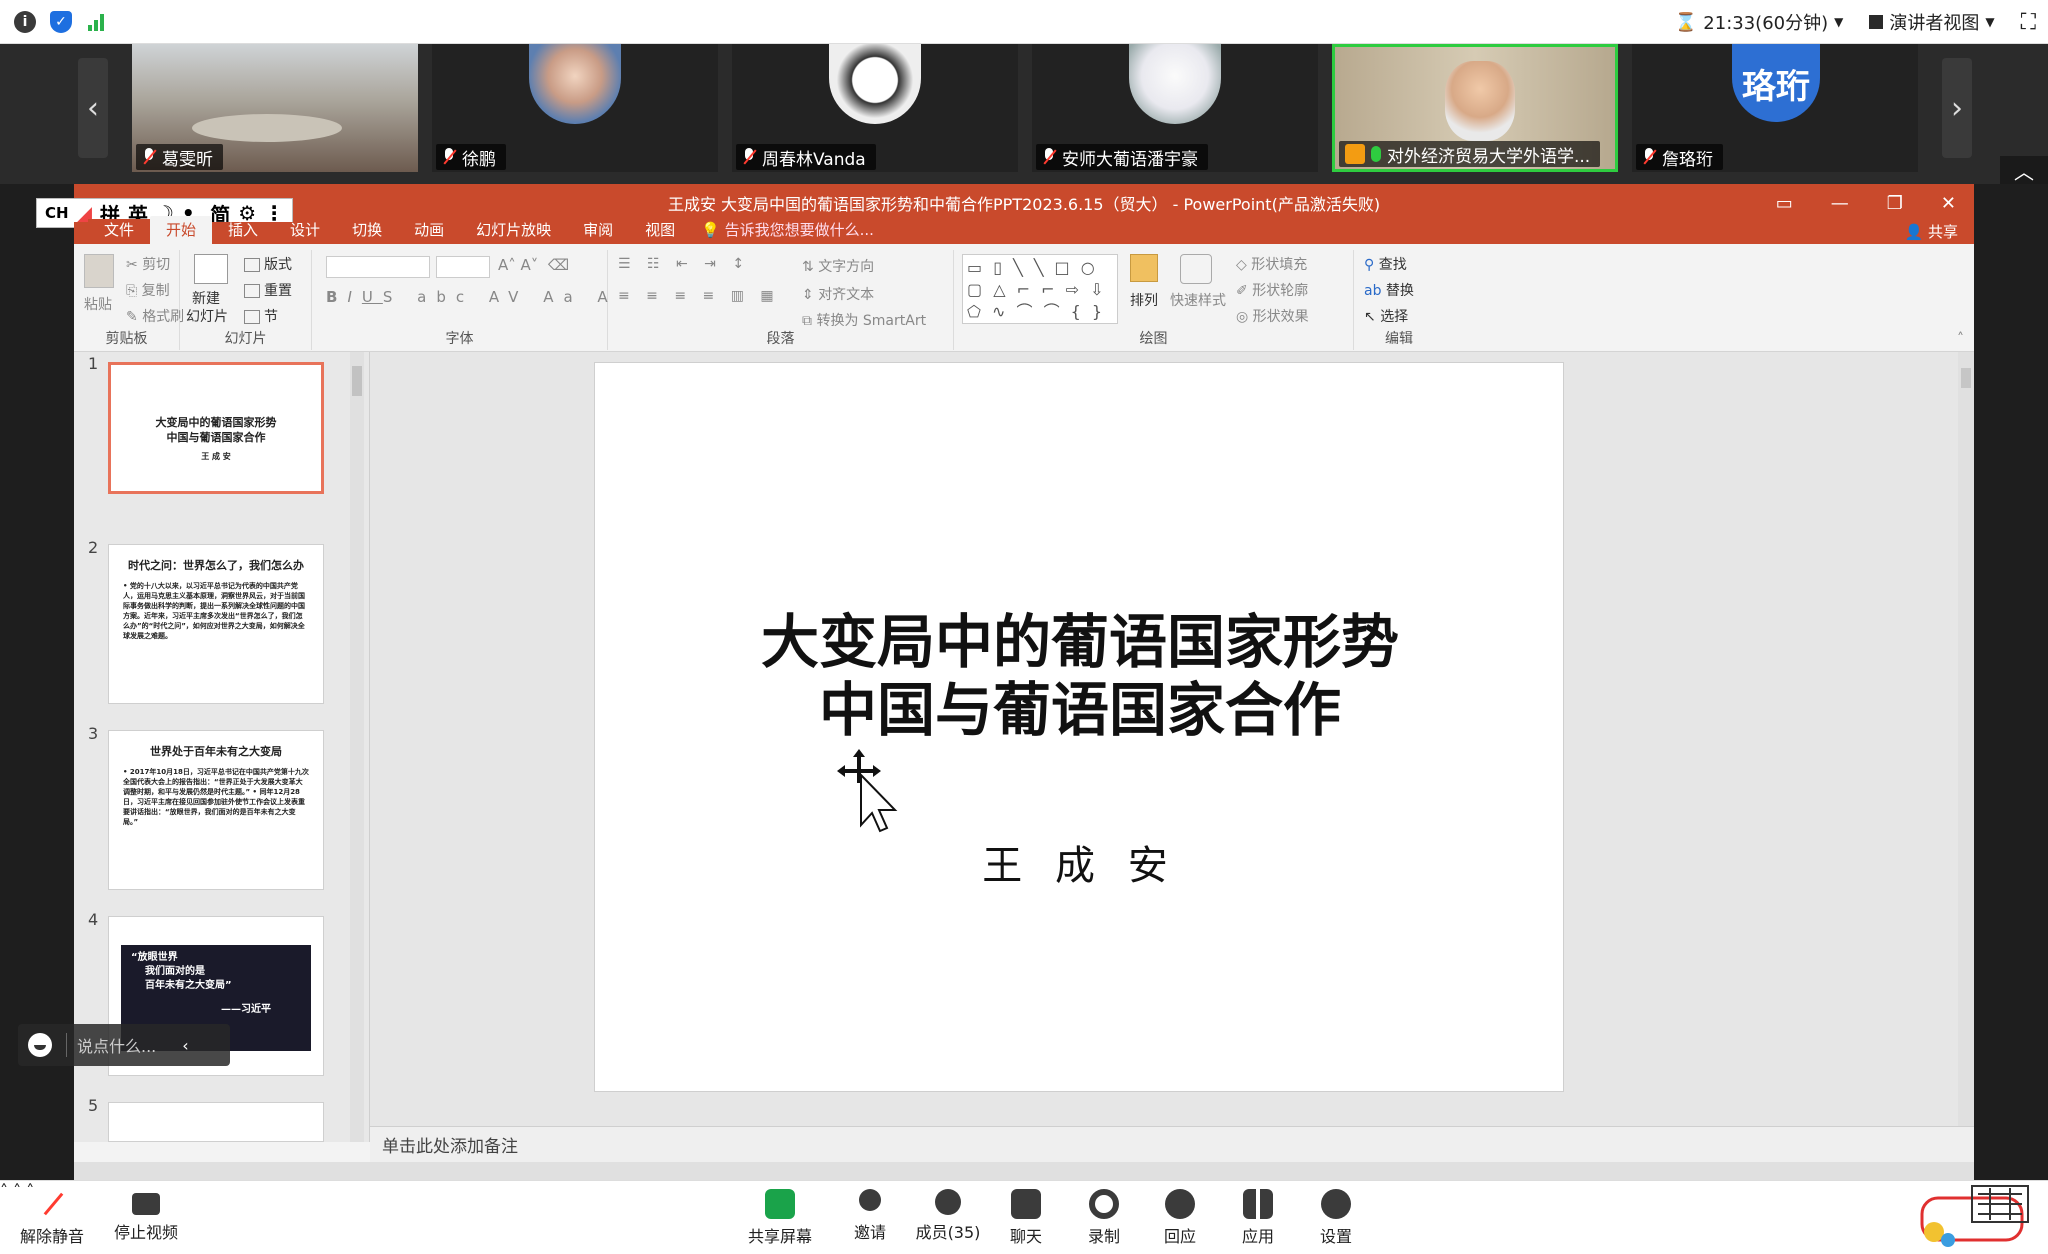 The height and width of the screenshot is (1254, 2048). I want to click on shape-outline-button: ✐ 形状轮廓, so click(1272, 290).